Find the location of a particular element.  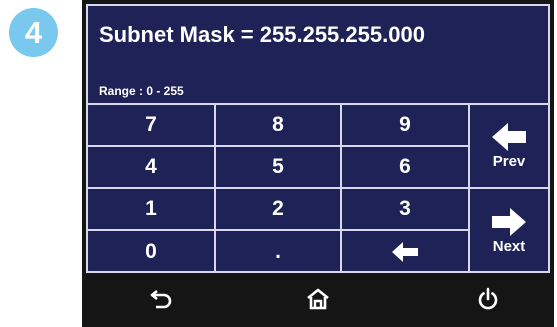

key-4: 4 is located at coordinates (152, 168).